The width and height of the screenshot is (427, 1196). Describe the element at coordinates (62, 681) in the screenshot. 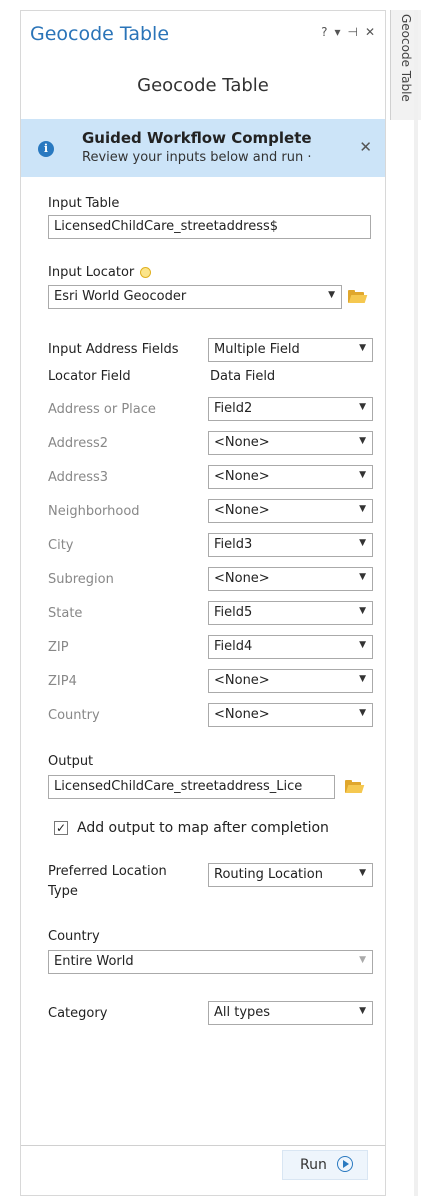

I see `mapping-label: ZIP4` at that location.